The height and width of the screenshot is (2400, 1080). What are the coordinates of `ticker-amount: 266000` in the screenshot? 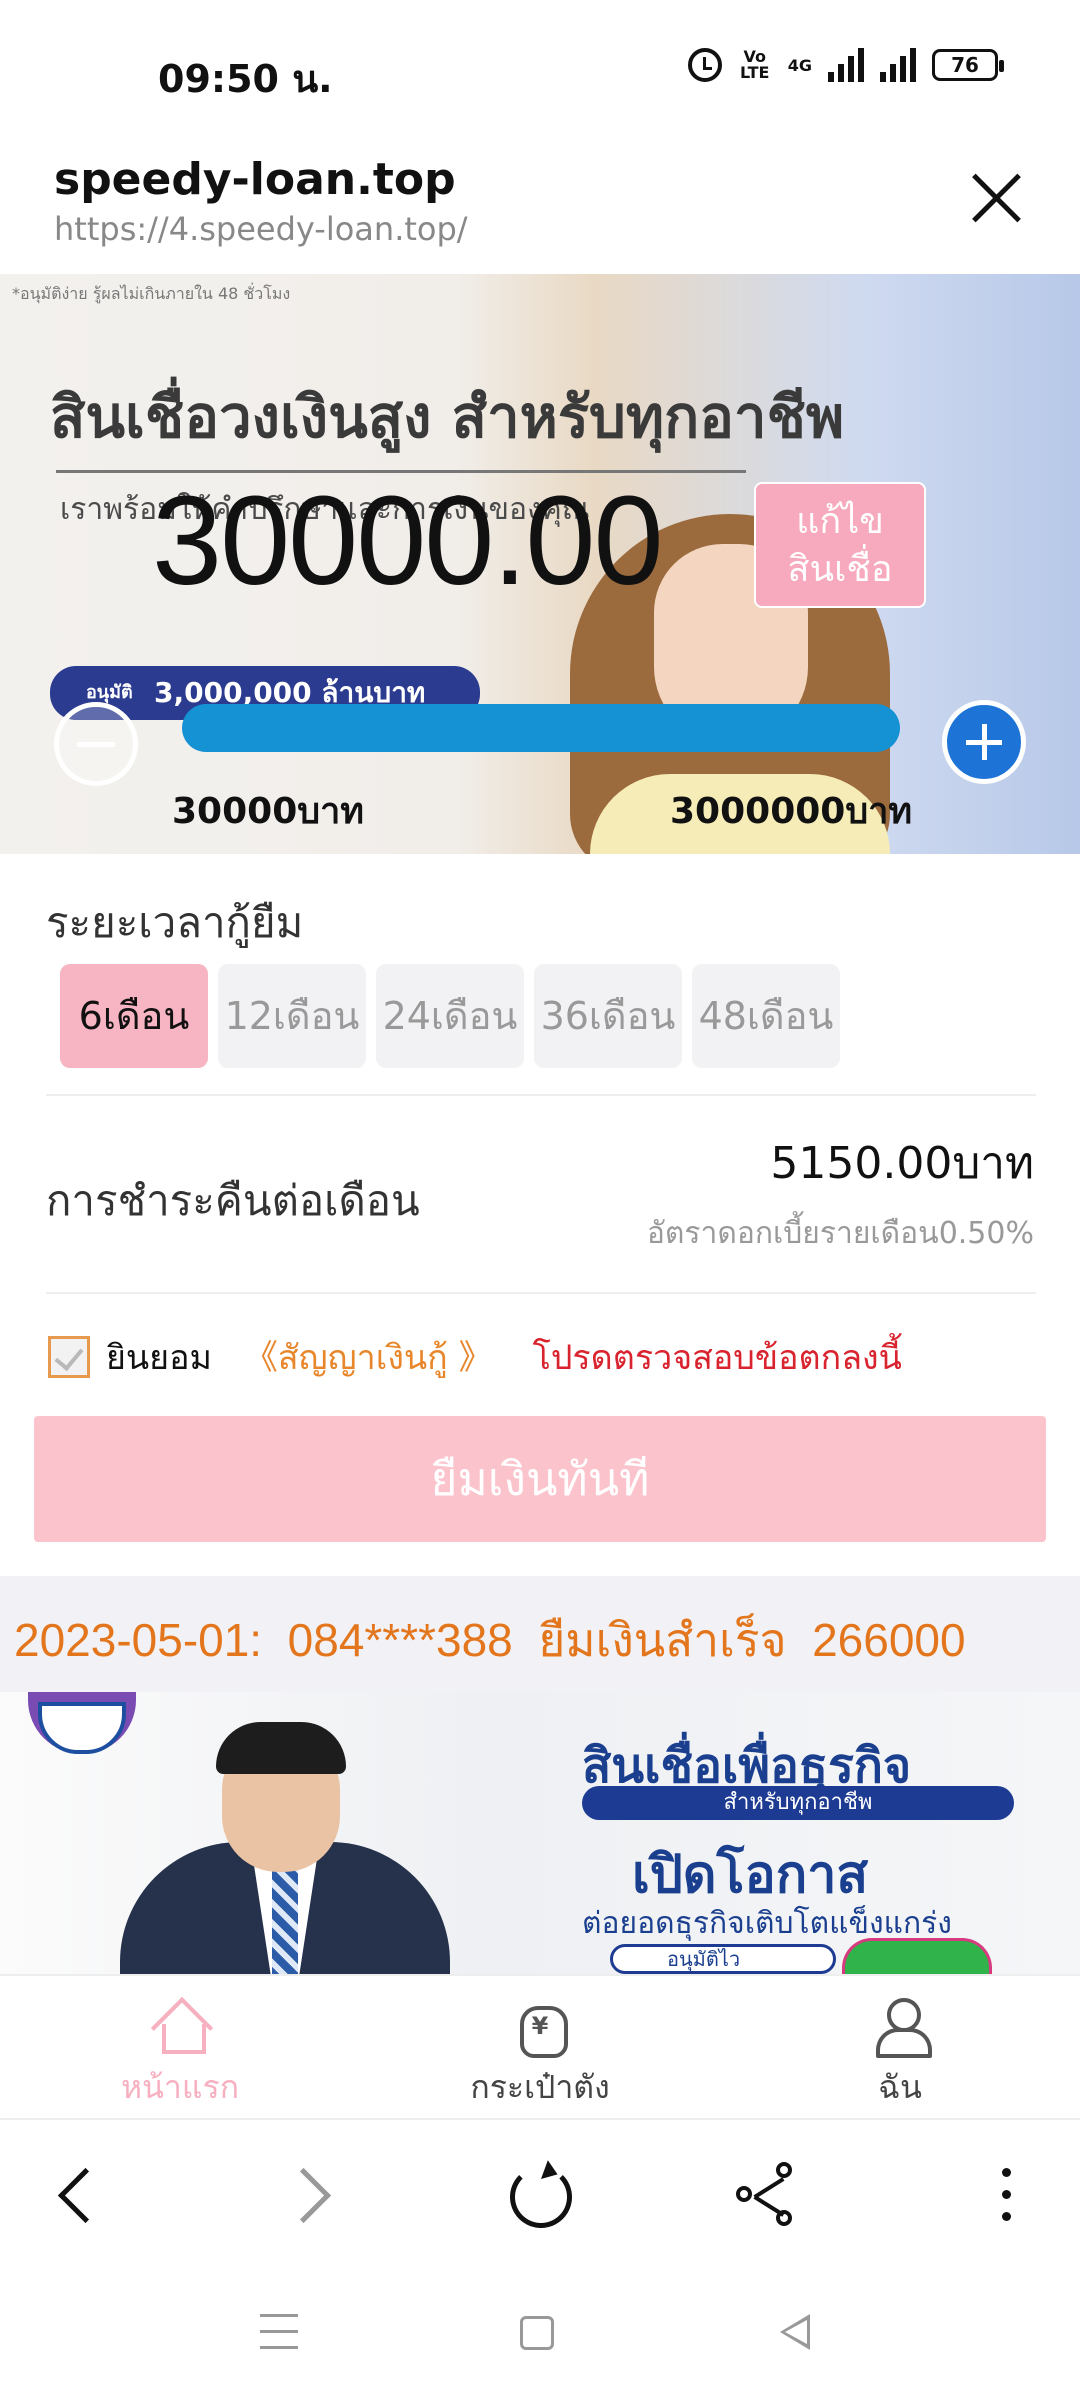 It's located at (889, 1640).